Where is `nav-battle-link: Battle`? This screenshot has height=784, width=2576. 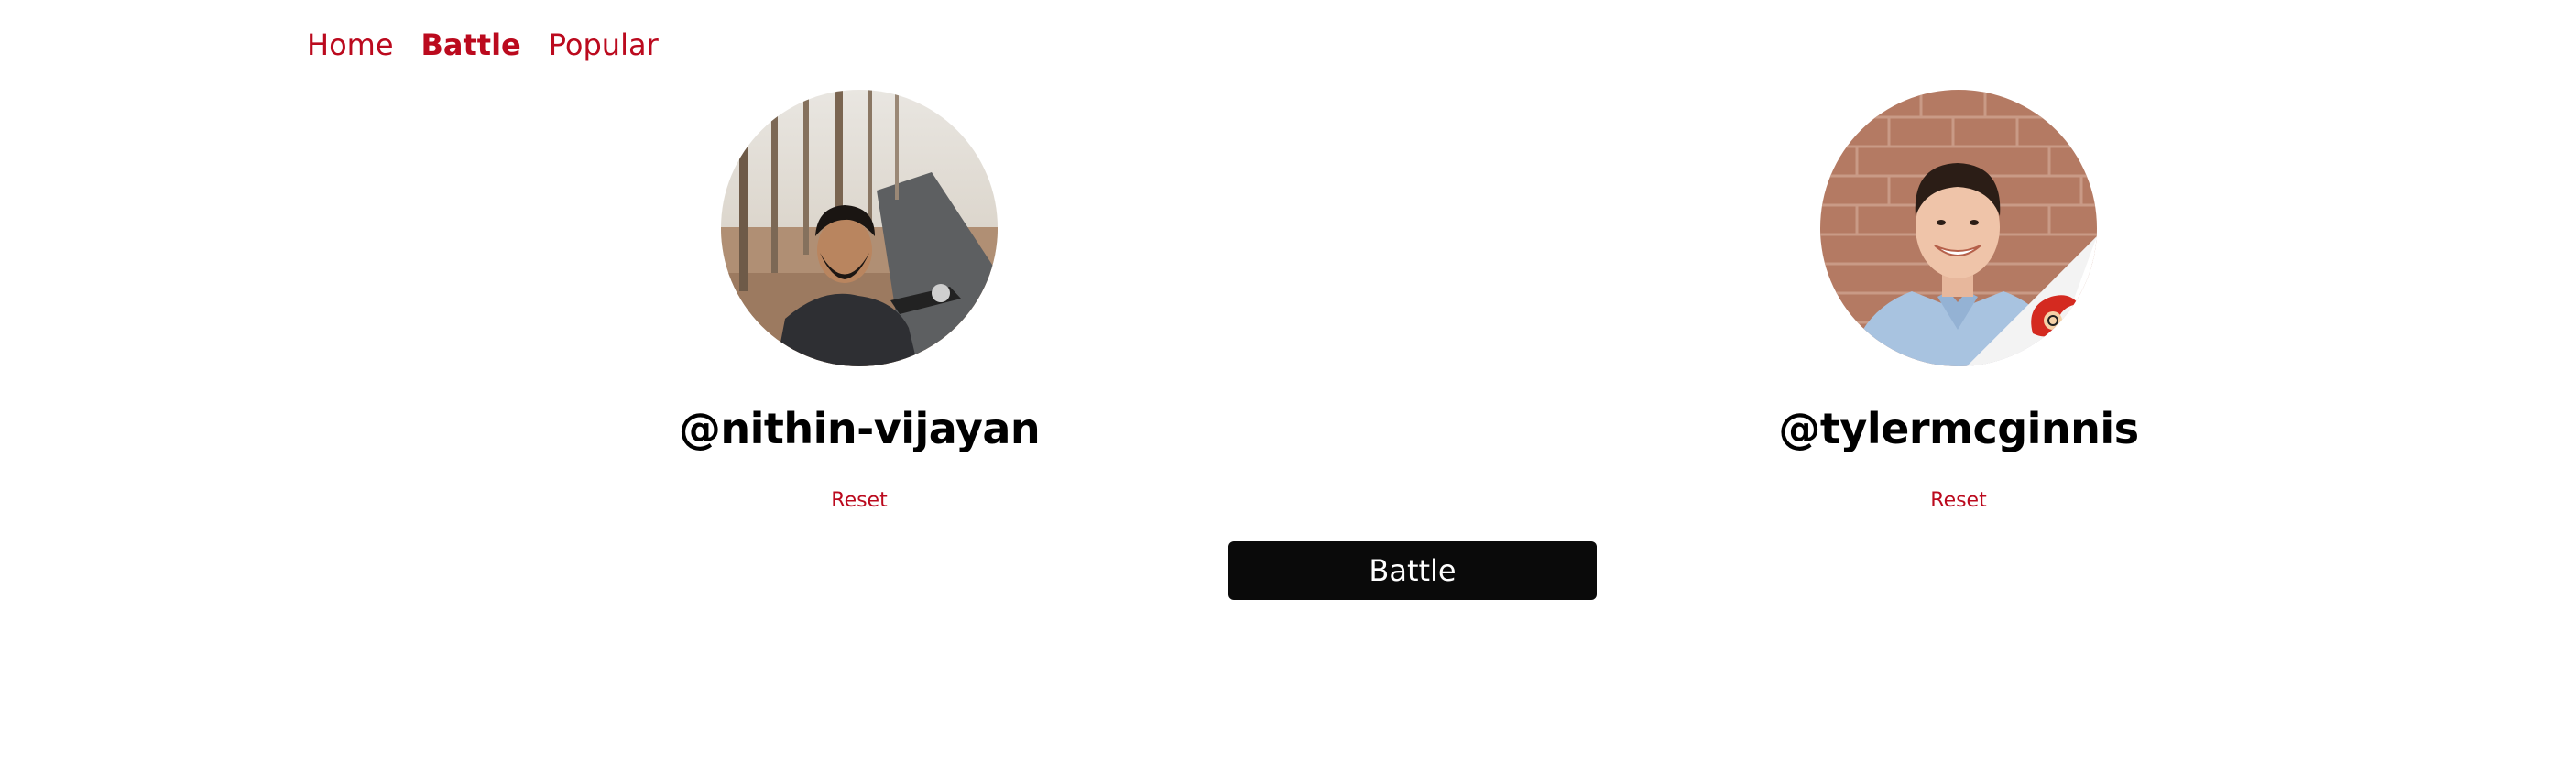
nav-battle-link: Battle is located at coordinates (471, 45).